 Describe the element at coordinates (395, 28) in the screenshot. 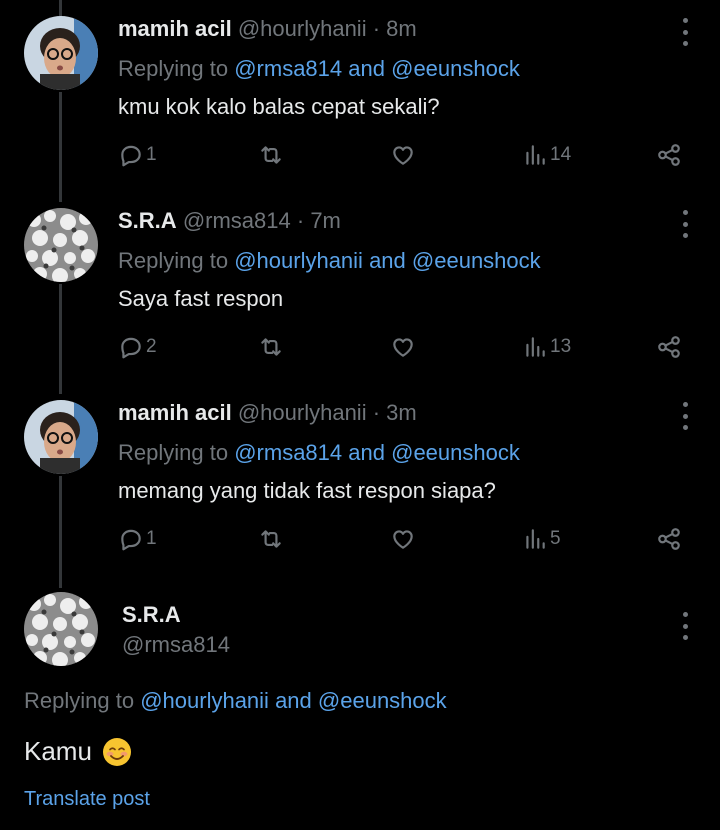

I see `timestamp: · 8m` at that location.